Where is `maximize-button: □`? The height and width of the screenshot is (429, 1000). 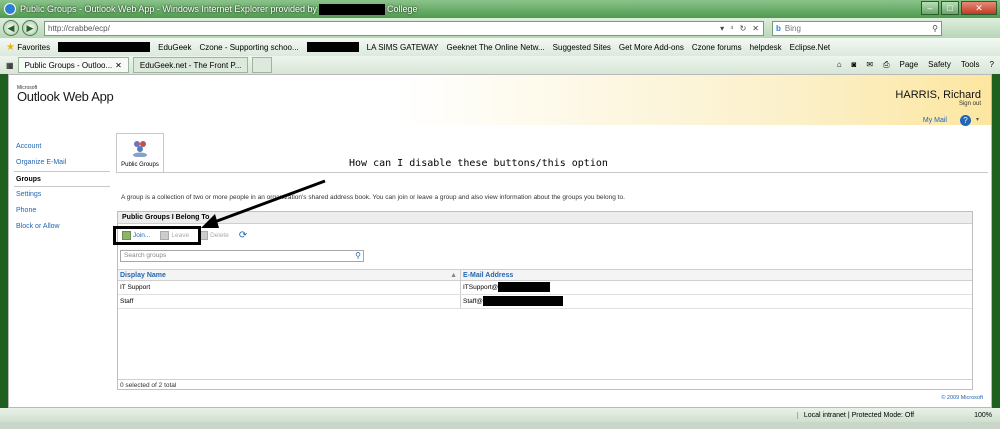
maximize-button: □ is located at coordinates (950, 8).